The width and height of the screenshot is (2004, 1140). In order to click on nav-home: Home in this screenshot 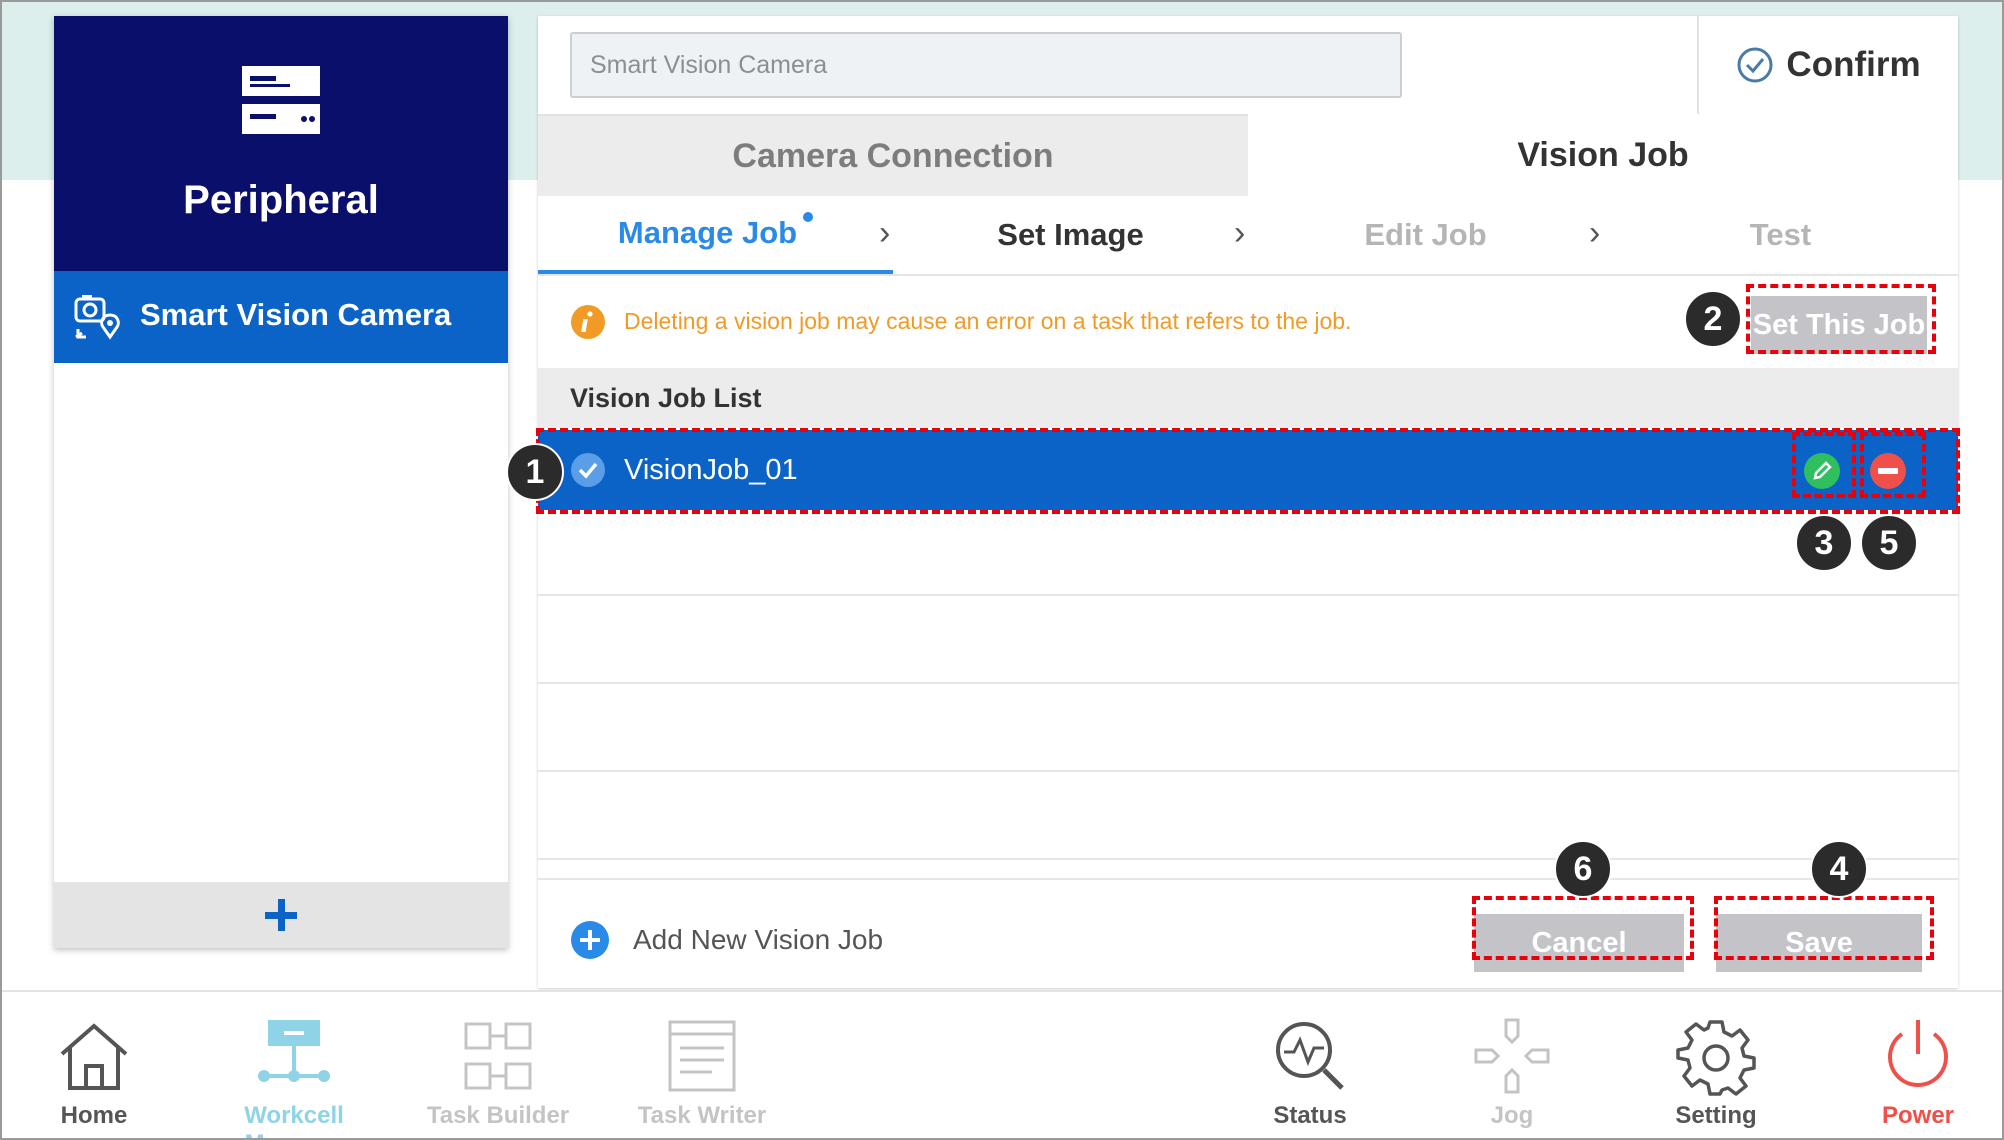, I will do `click(98, 1065)`.